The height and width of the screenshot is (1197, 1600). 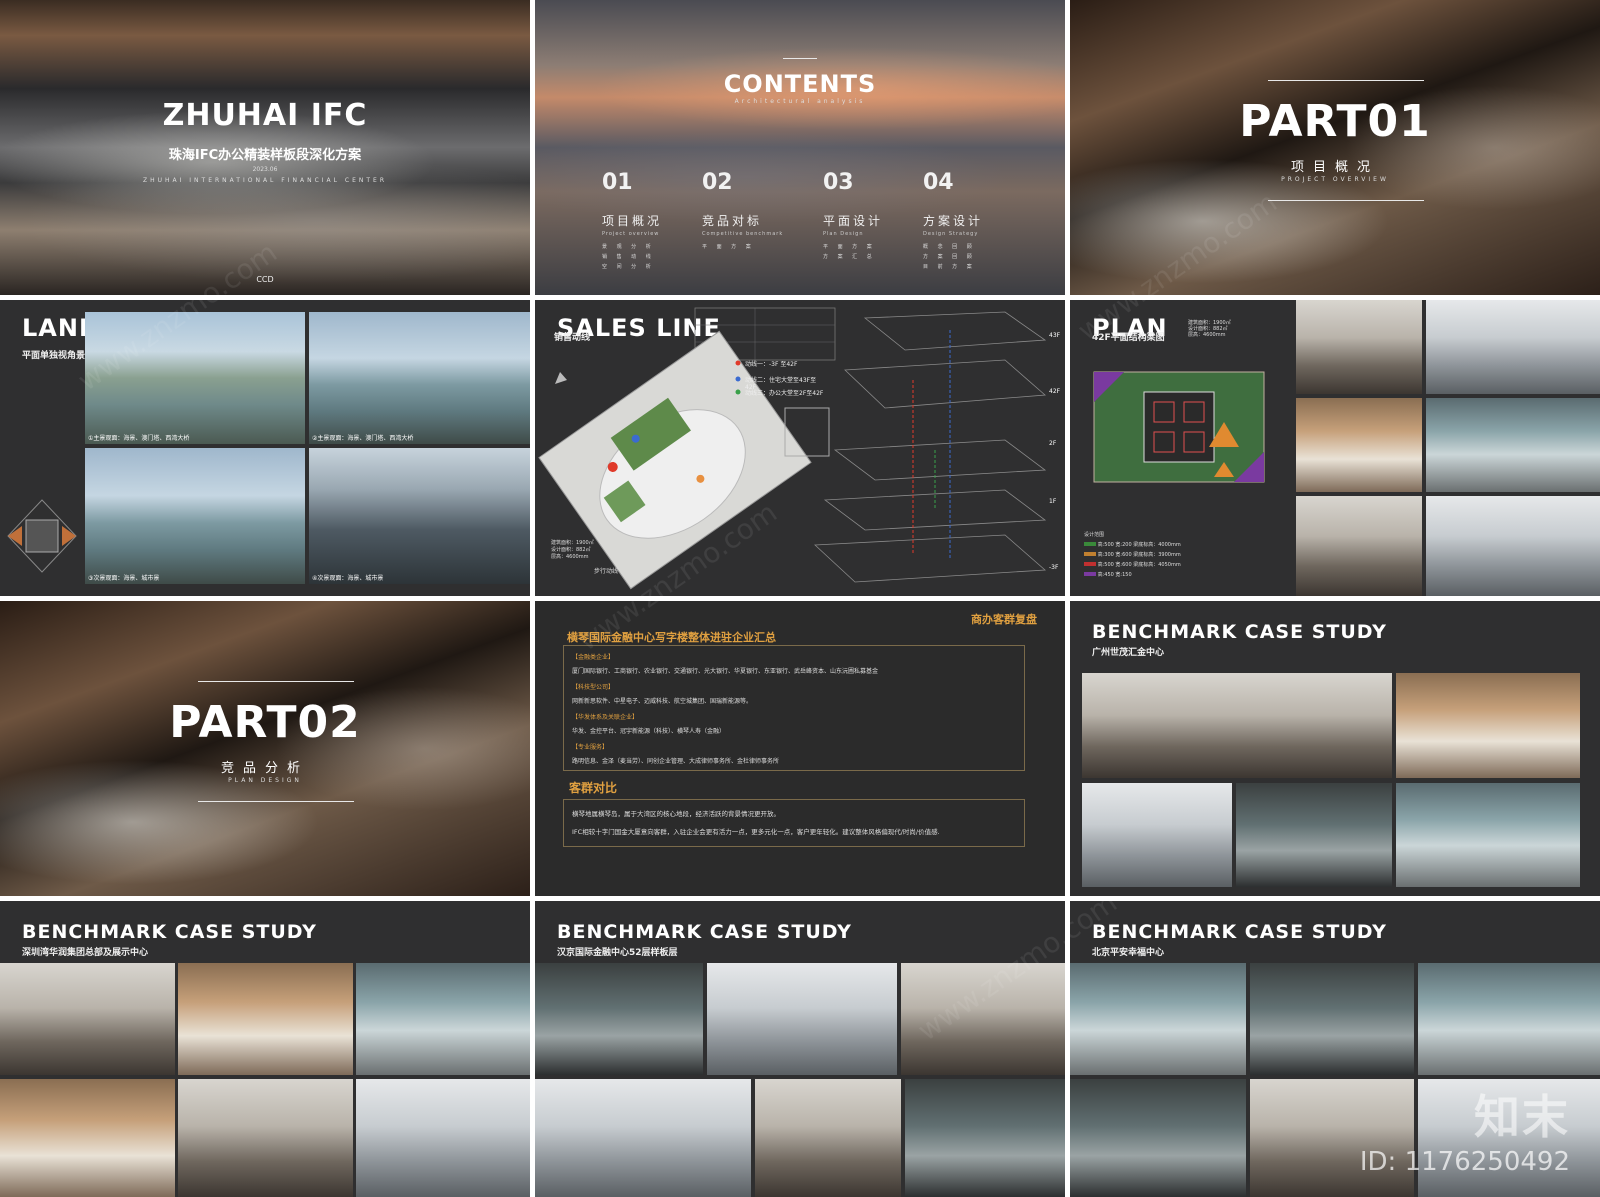 I want to click on group-text: 路明信息、金泽（麦当劳）、同创企业管理、大成律师事务所、金杜律师事务所, so click(x=676, y=761).